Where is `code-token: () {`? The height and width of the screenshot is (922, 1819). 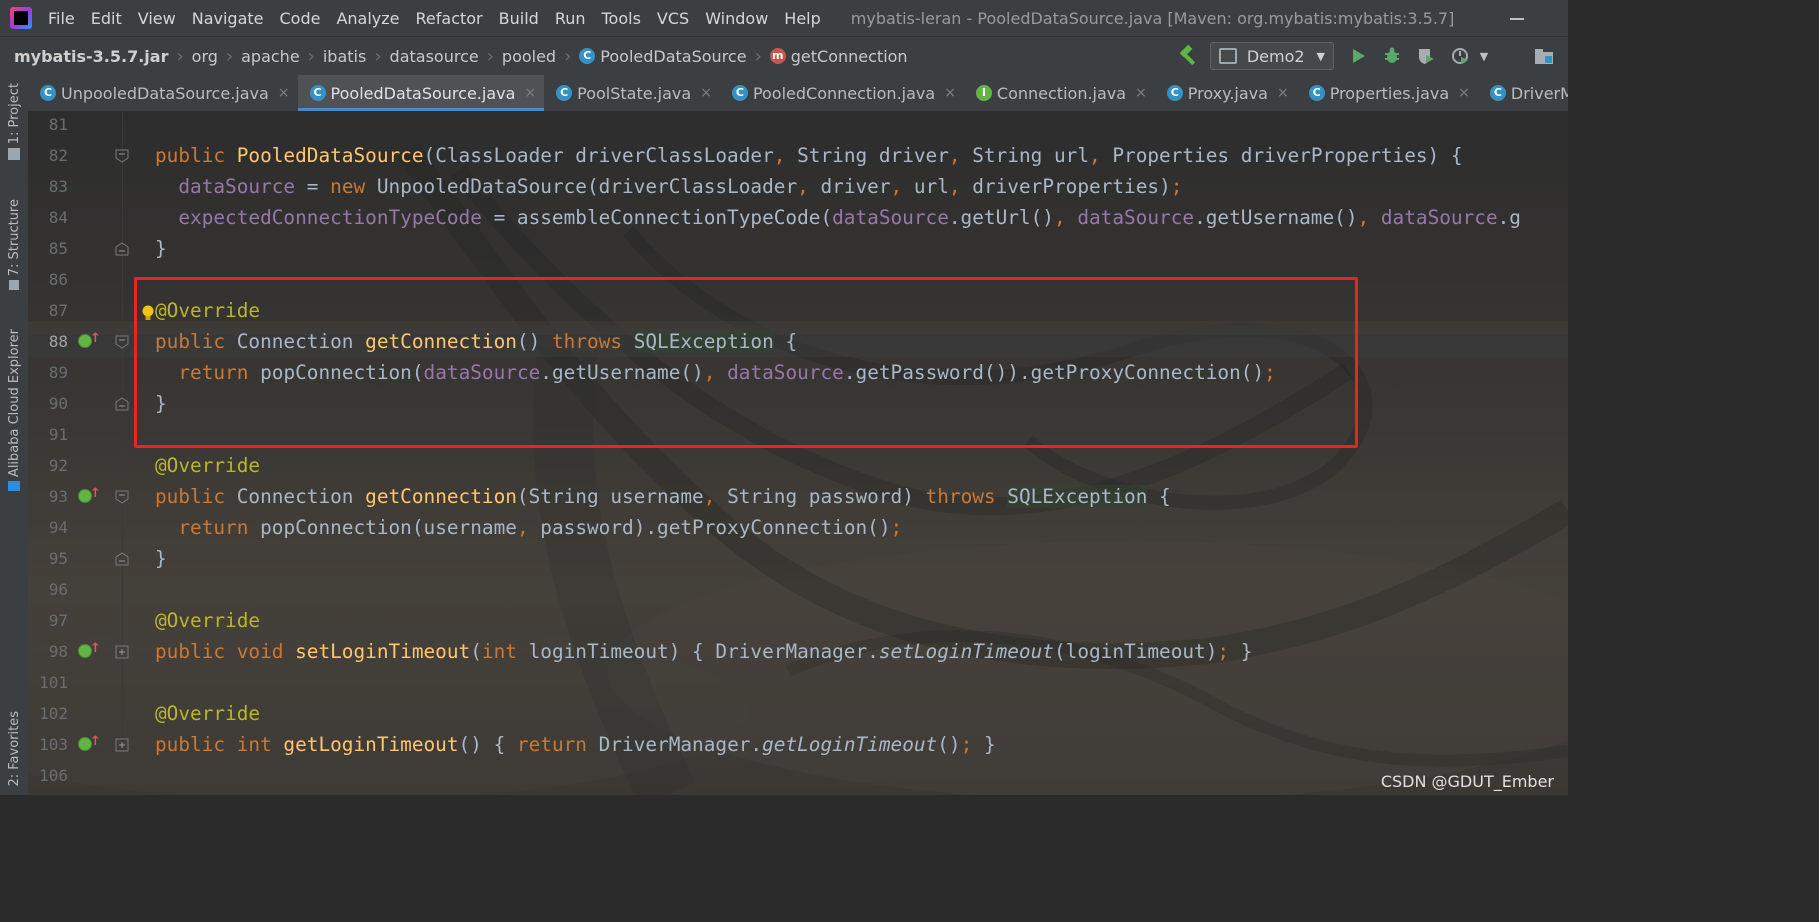 code-token: () { is located at coordinates (487, 744).